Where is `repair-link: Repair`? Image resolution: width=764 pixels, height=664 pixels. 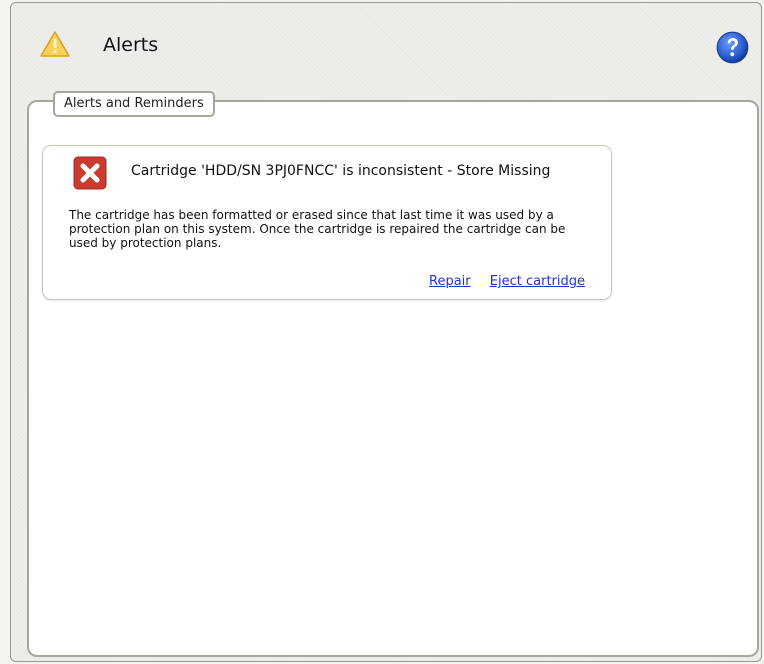
repair-link: Repair is located at coordinates (450, 281).